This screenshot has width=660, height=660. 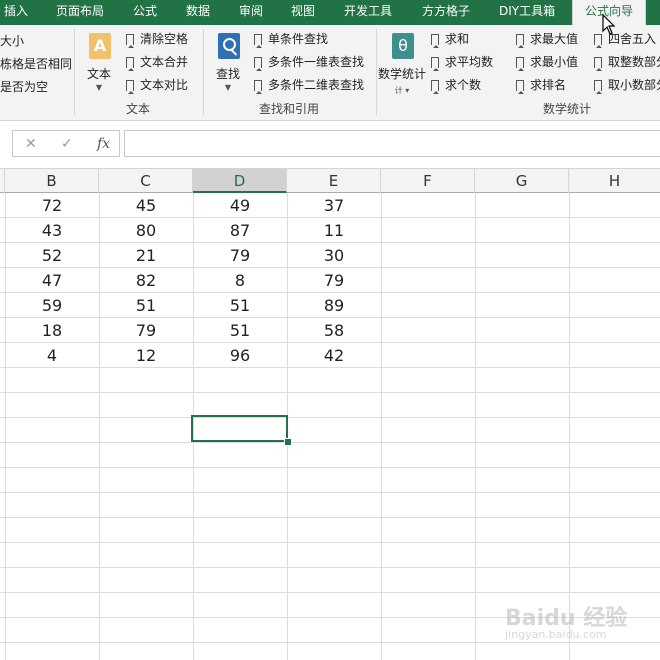 What do you see at coordinates (627, 62) in the screenshot?
I see `integer-part-button: 取整数部分` at bounding box center [627, 62].